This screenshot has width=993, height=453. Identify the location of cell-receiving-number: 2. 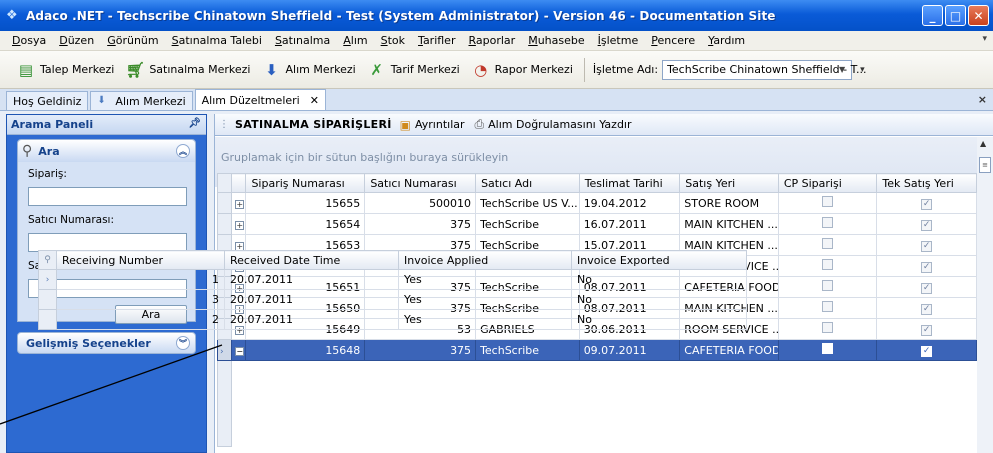
(140, 319).